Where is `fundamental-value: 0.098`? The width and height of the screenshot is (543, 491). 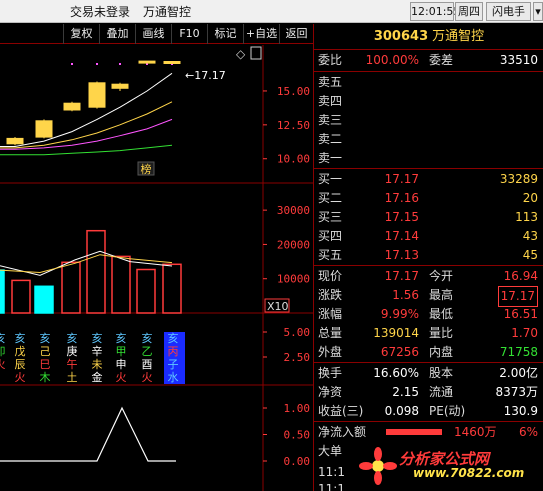
fundamental-value: 0.098 is located at coordinates (401, 411).